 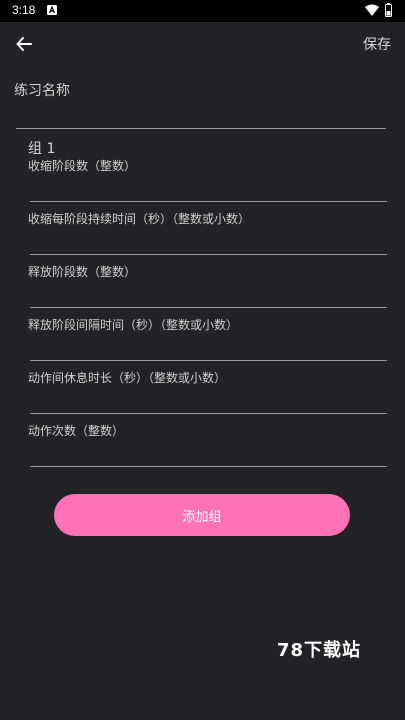 I want to click on contraction-duration-input, so click(x=208, y=243).